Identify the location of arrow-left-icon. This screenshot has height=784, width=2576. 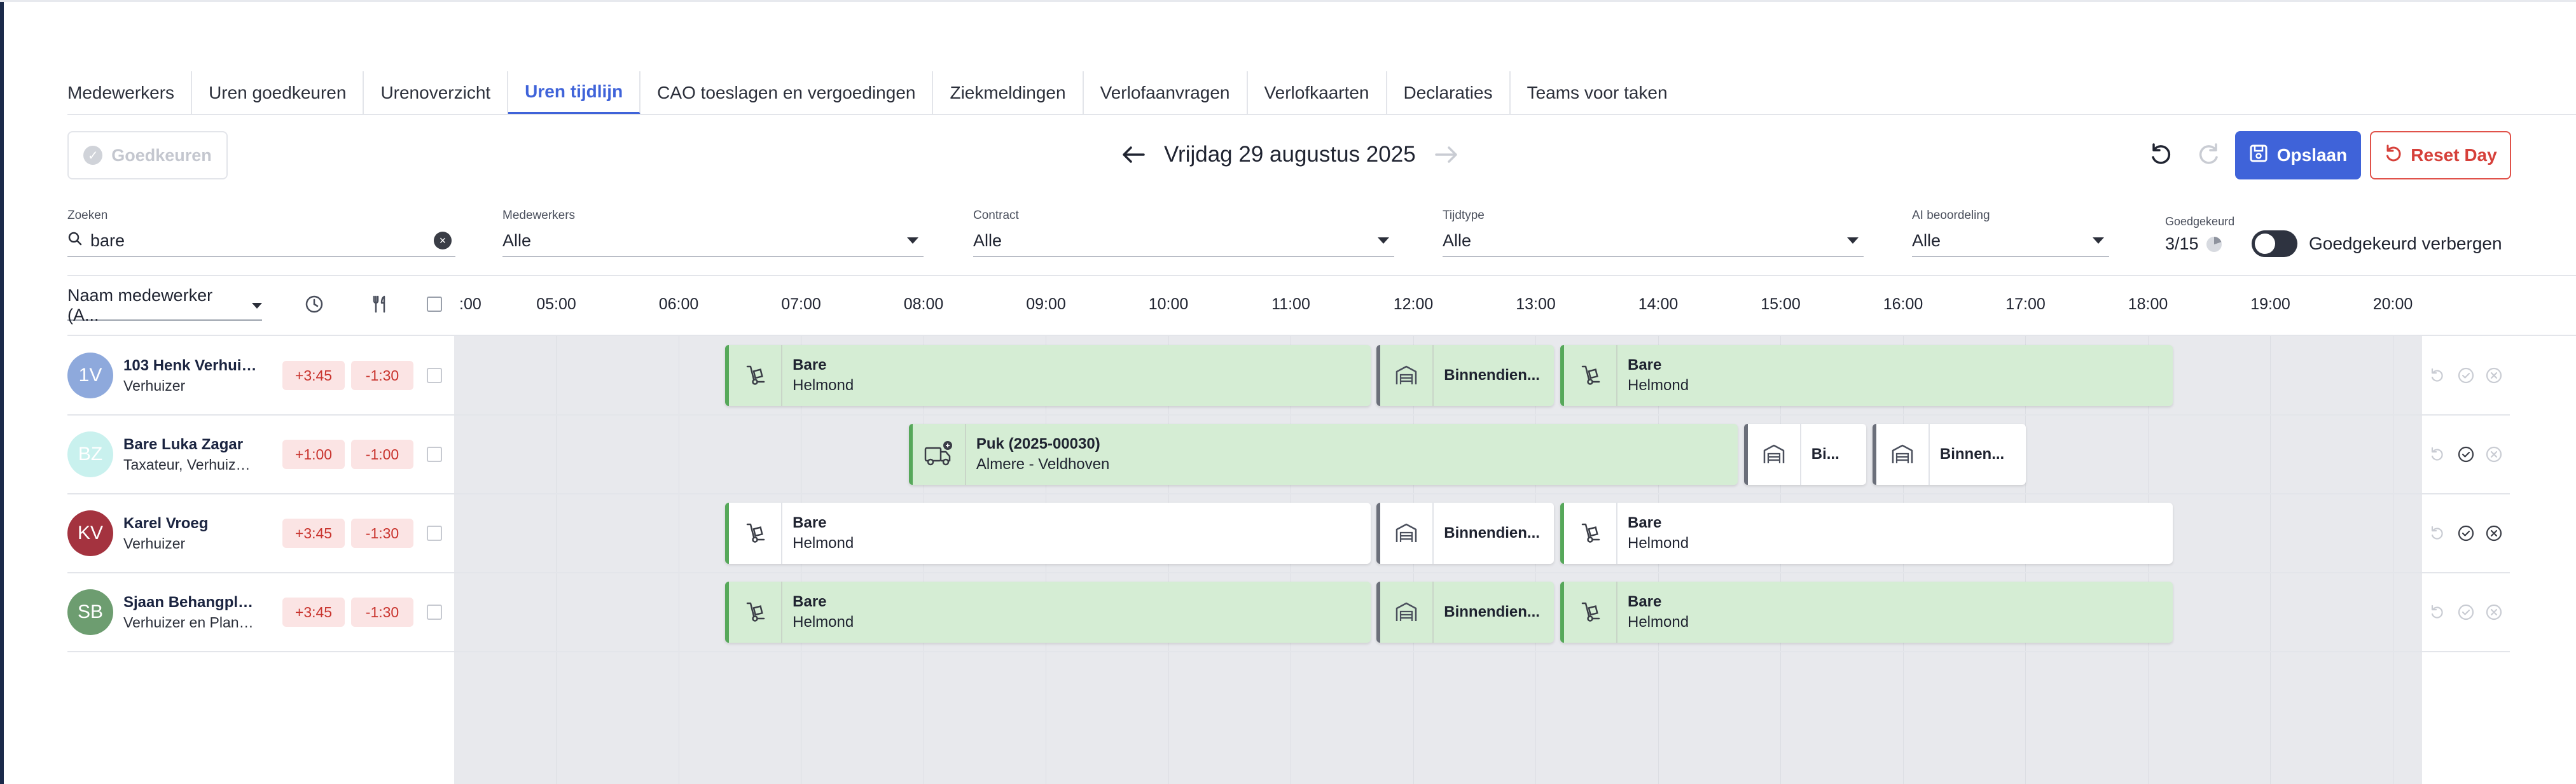
(1133, 155).